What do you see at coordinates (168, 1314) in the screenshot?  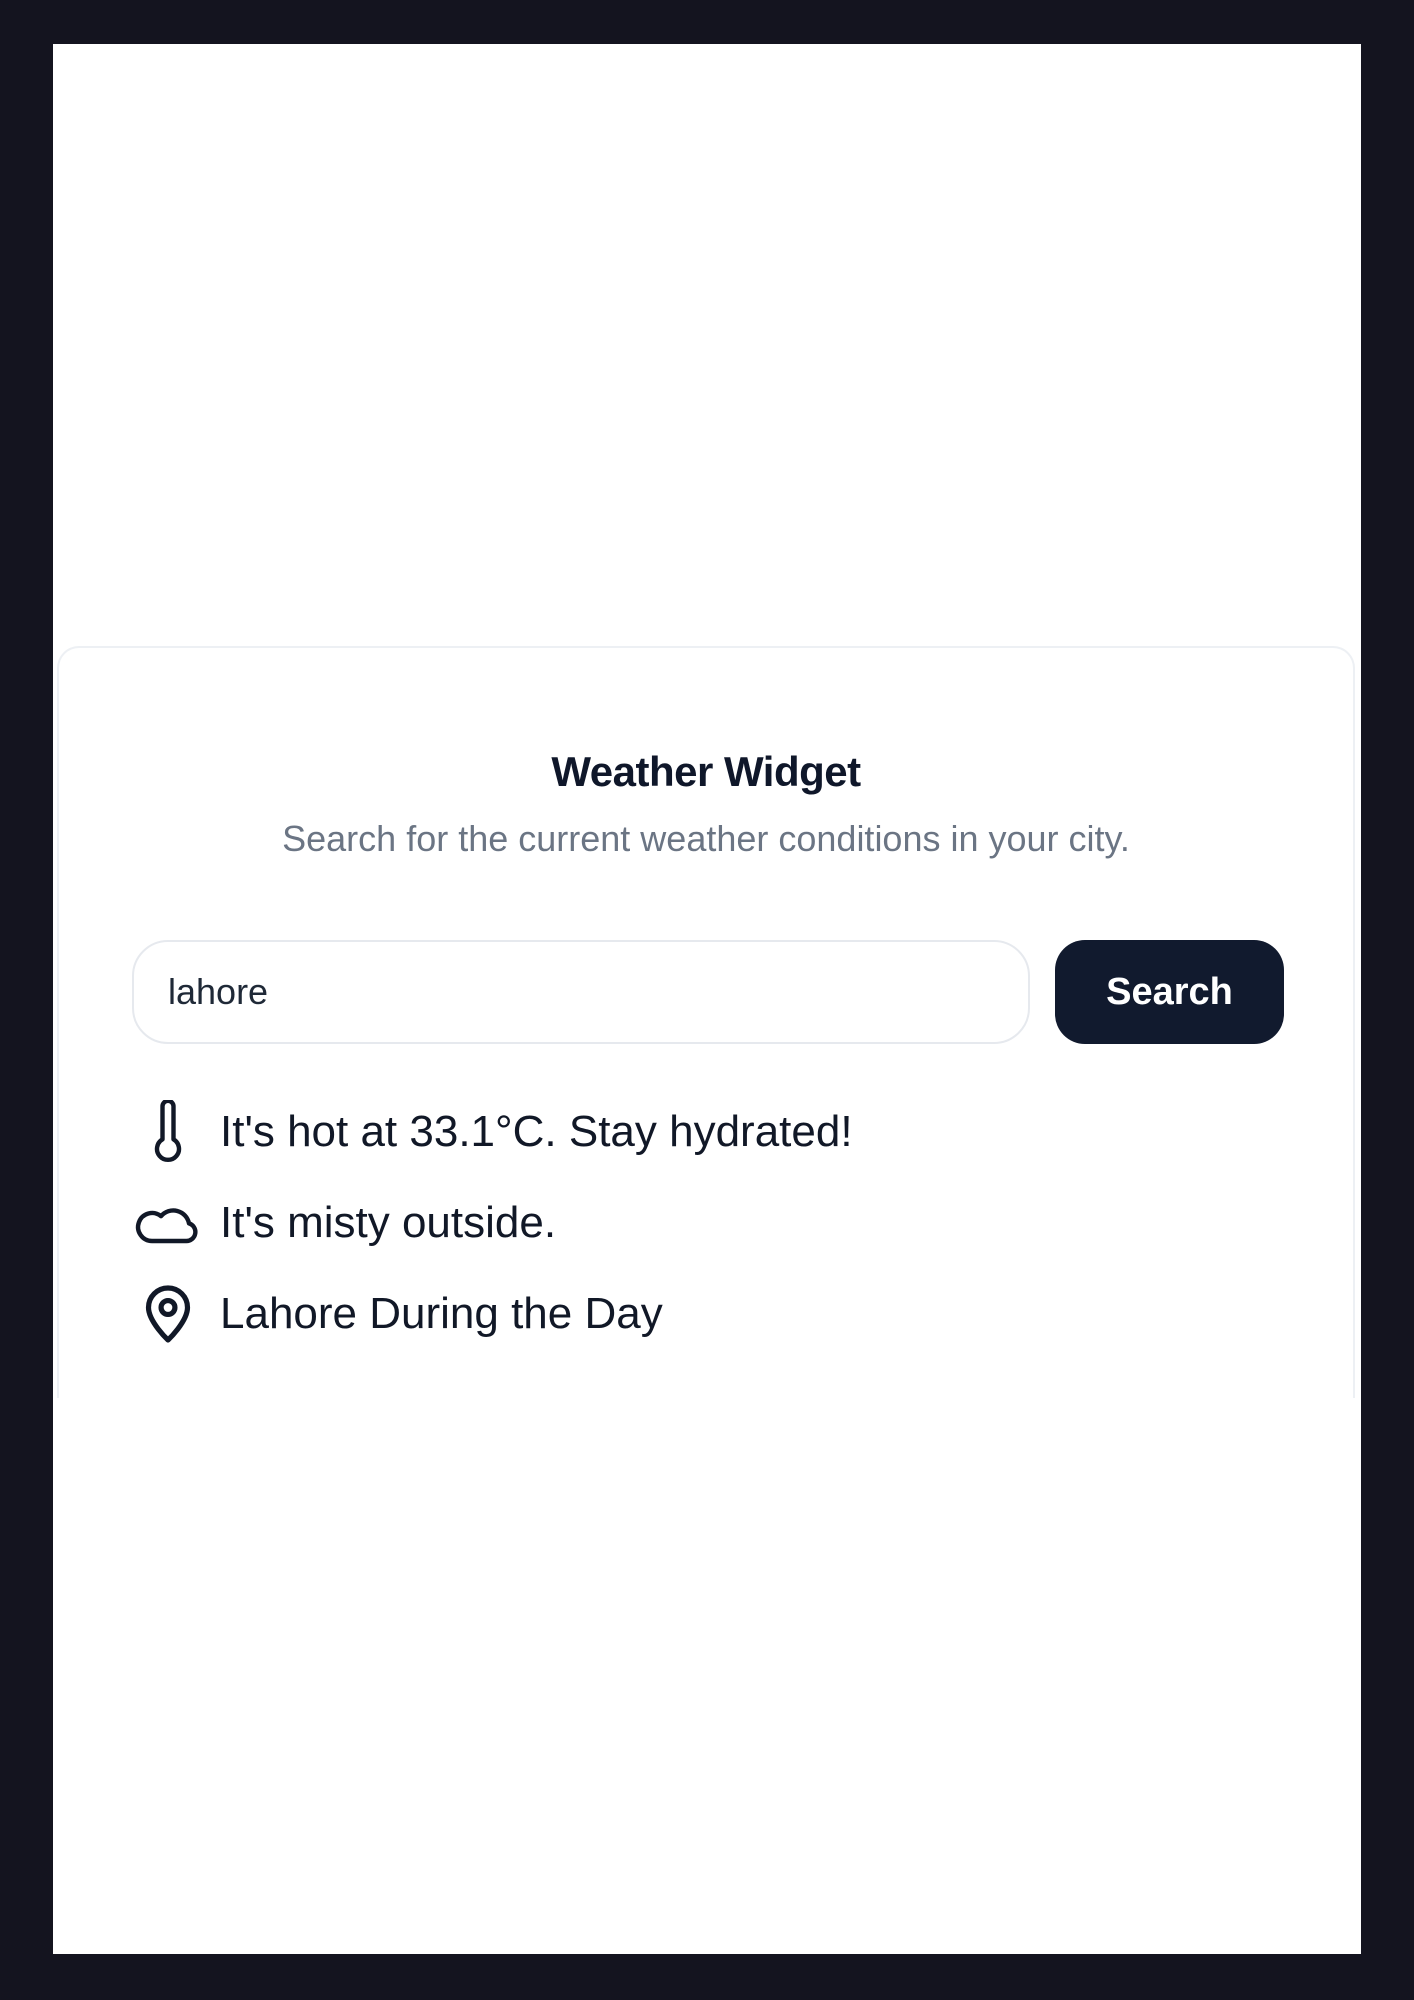 I see `map-pin-icon` at bounding box center [168, 1314].